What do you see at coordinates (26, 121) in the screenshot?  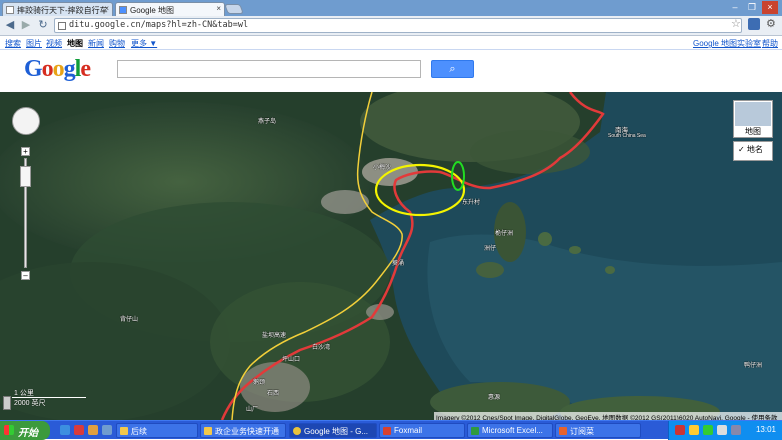 I see `pan-control` at bounding box center [26, 121].